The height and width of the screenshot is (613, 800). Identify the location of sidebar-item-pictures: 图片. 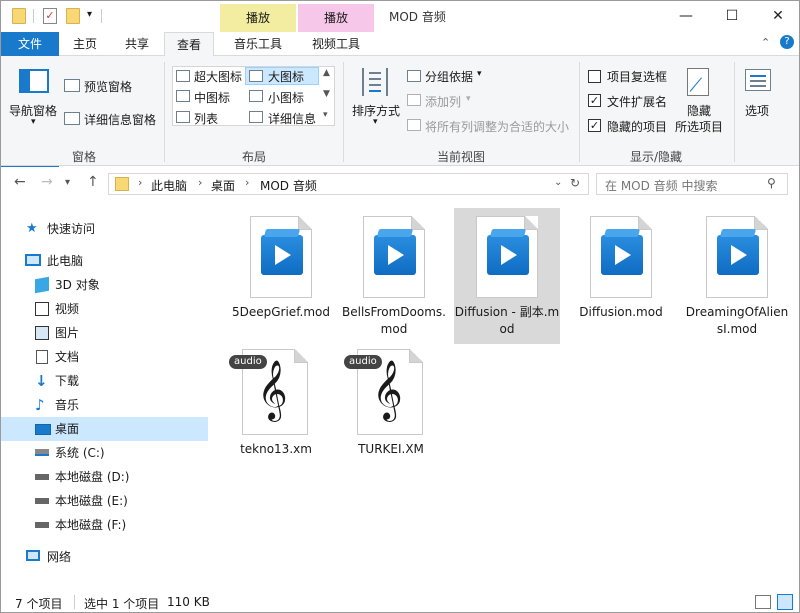
(104, 333).